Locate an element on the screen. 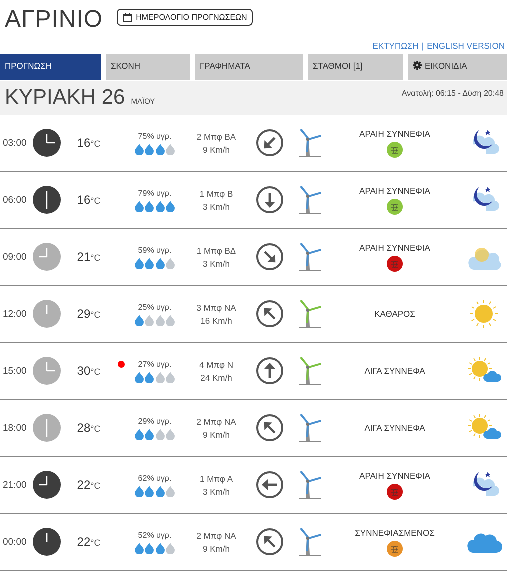 The width and height of the screenshot is (507, 574). temperature: 30°C is located at coordinates (89, 371).